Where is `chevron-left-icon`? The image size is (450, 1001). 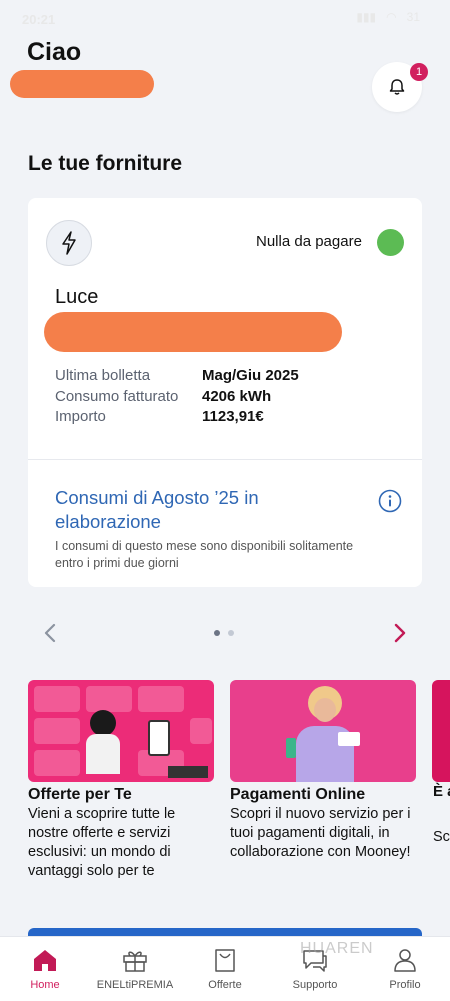 chevron-left-icon is located at coordinates (50, 633).